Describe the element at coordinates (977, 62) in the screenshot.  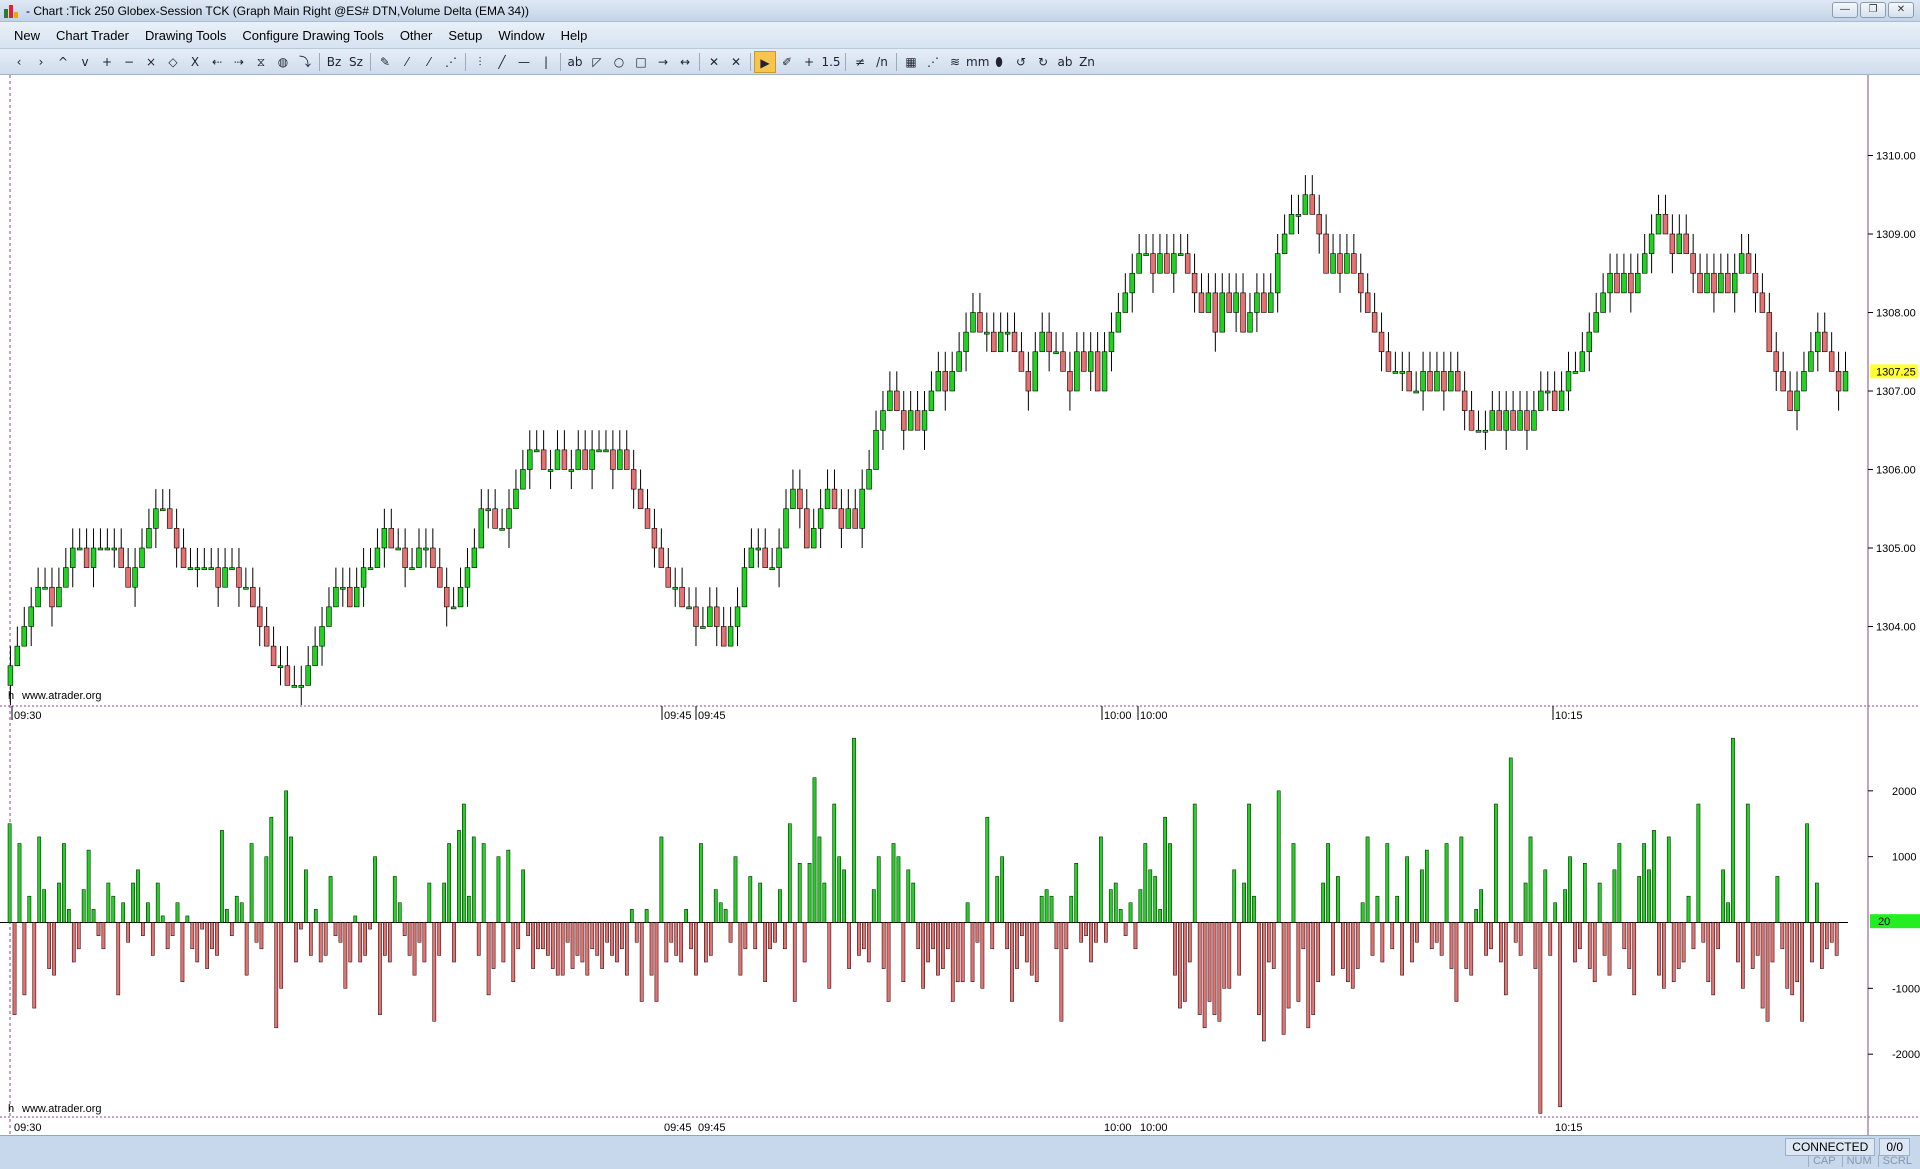
I see `toolbar-tool-41-icon: mm` at that location.